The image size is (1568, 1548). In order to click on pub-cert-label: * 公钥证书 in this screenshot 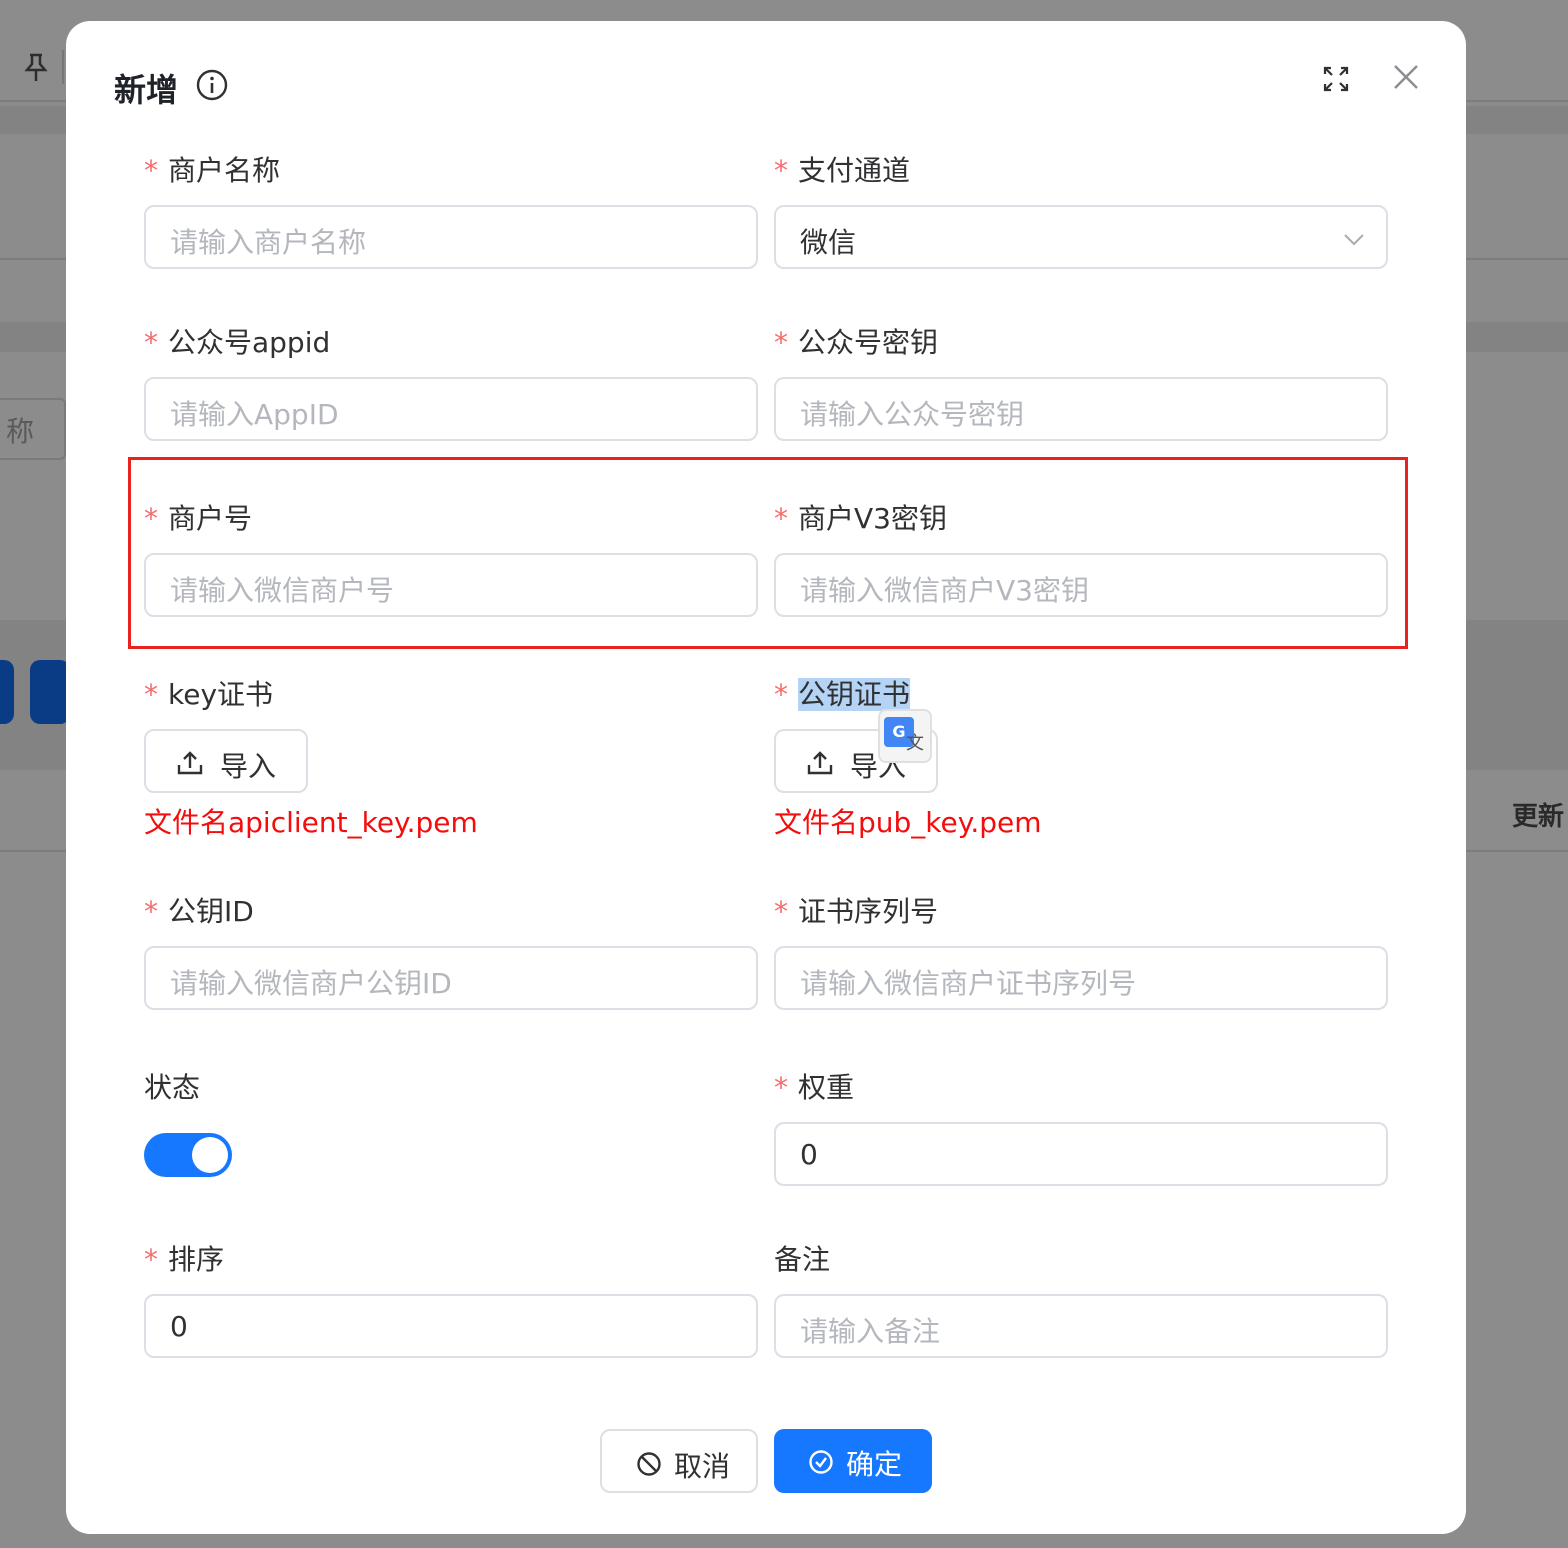, I will do `click(842, 693)`.